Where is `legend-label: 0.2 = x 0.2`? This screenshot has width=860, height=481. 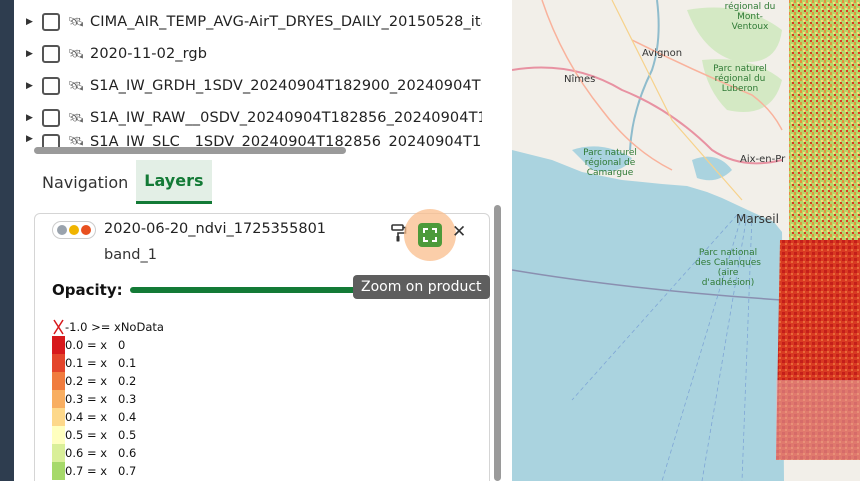 legend-label: 0.2 = x 0.2 is located at coordinates (101, 381).